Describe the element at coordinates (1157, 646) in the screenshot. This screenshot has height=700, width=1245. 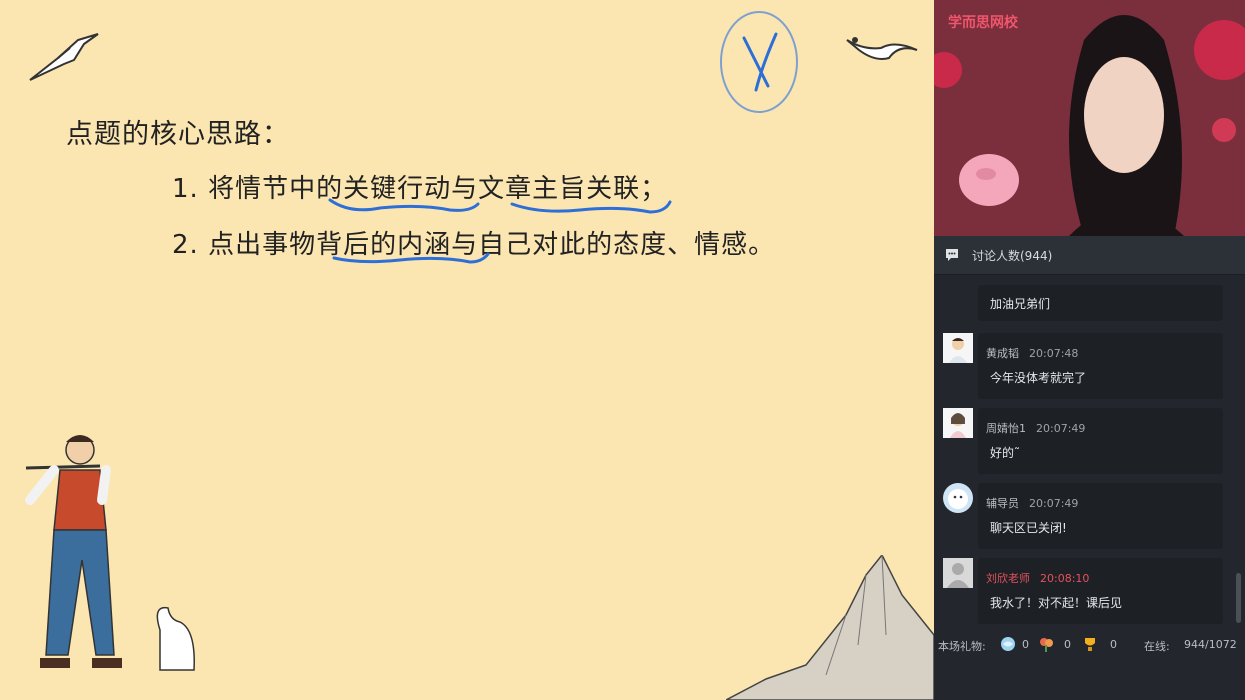
I see `online-label: 在线:` at that location.